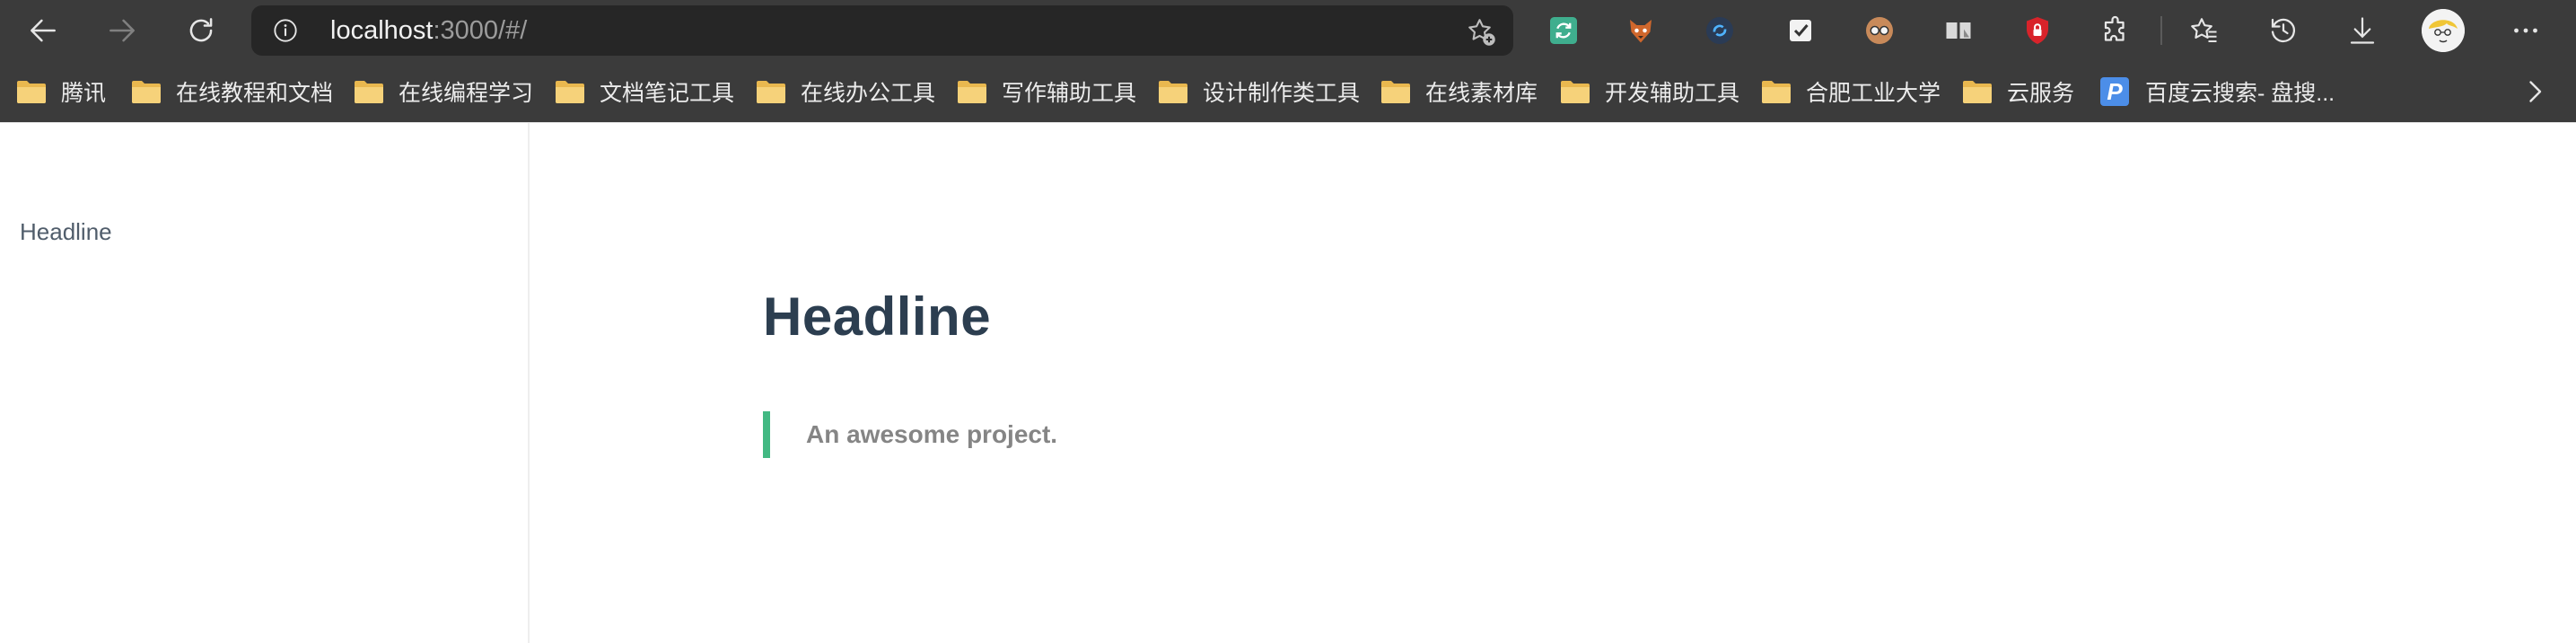 The image size is (2576, 643). I want to click on bookmark-folder: 云服务, so click(2018, 91).